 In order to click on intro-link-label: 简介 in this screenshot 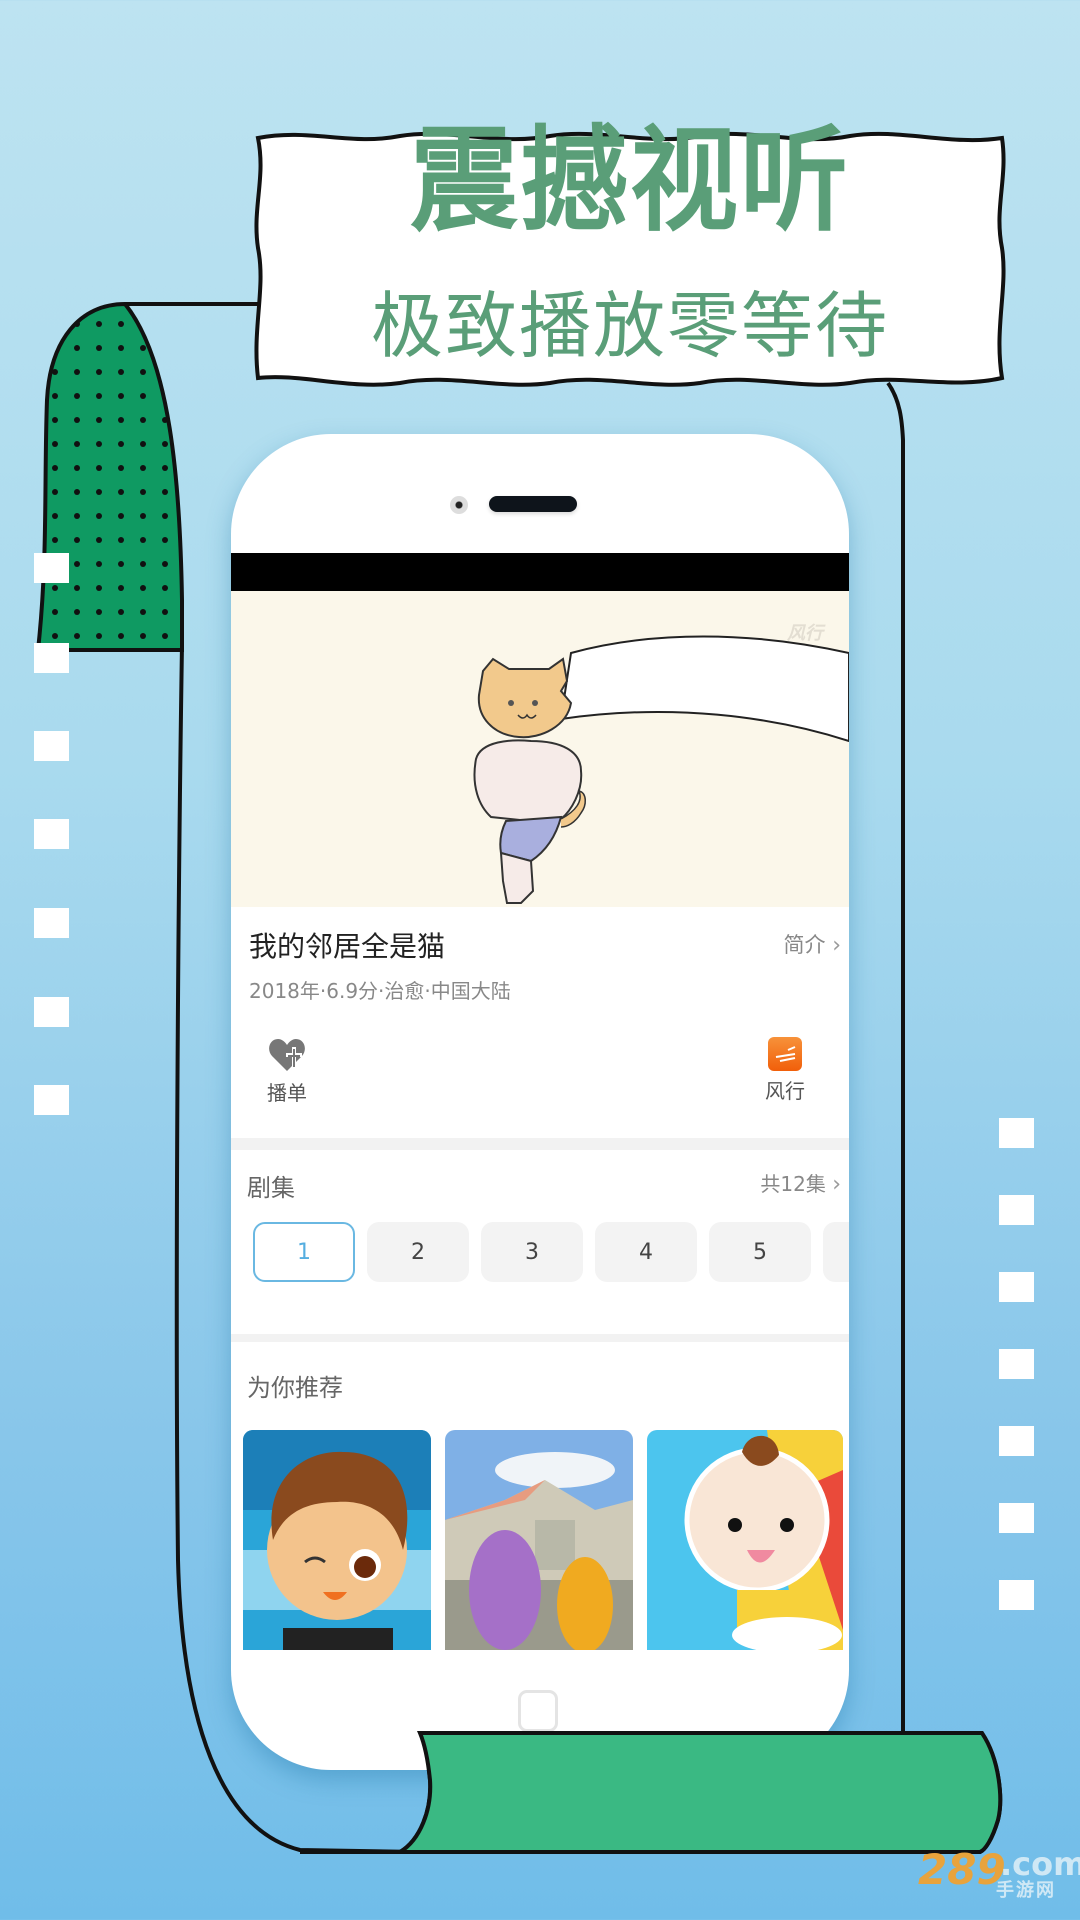, I will do `click(804, 945)`.